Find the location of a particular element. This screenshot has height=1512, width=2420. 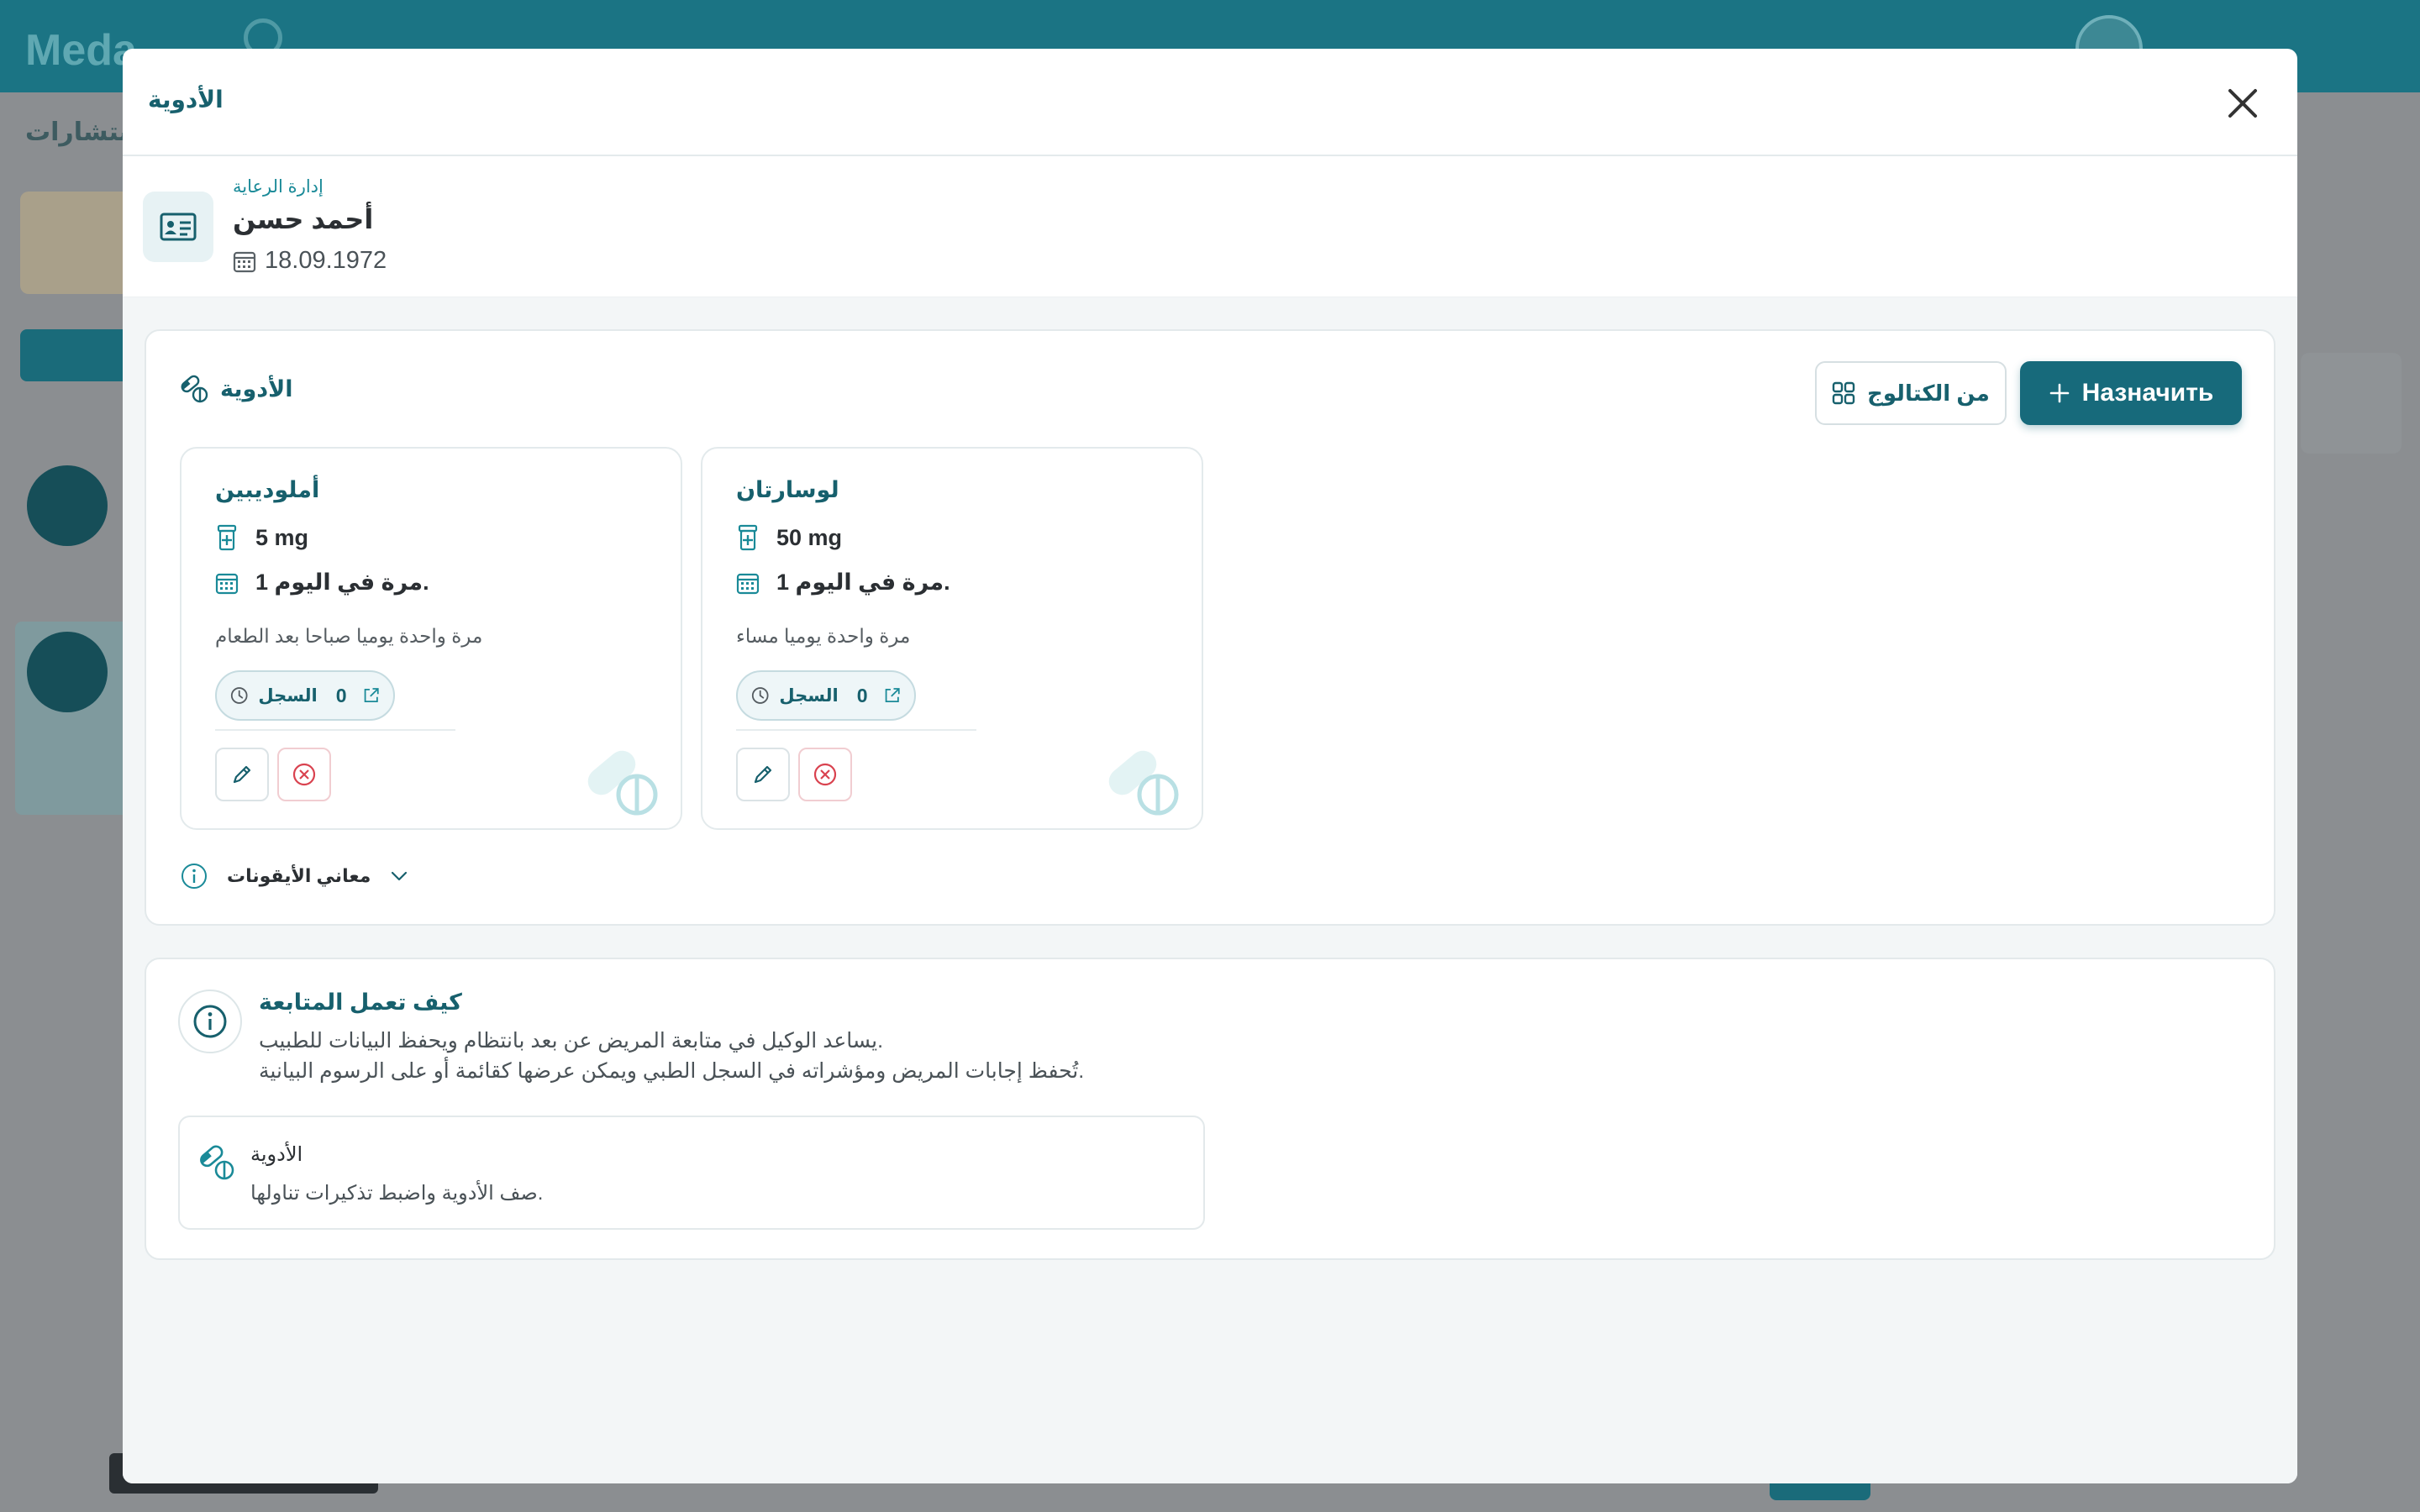

icon-legend-toggle: معاني الأيقونات is located at coordinates (294, 876).